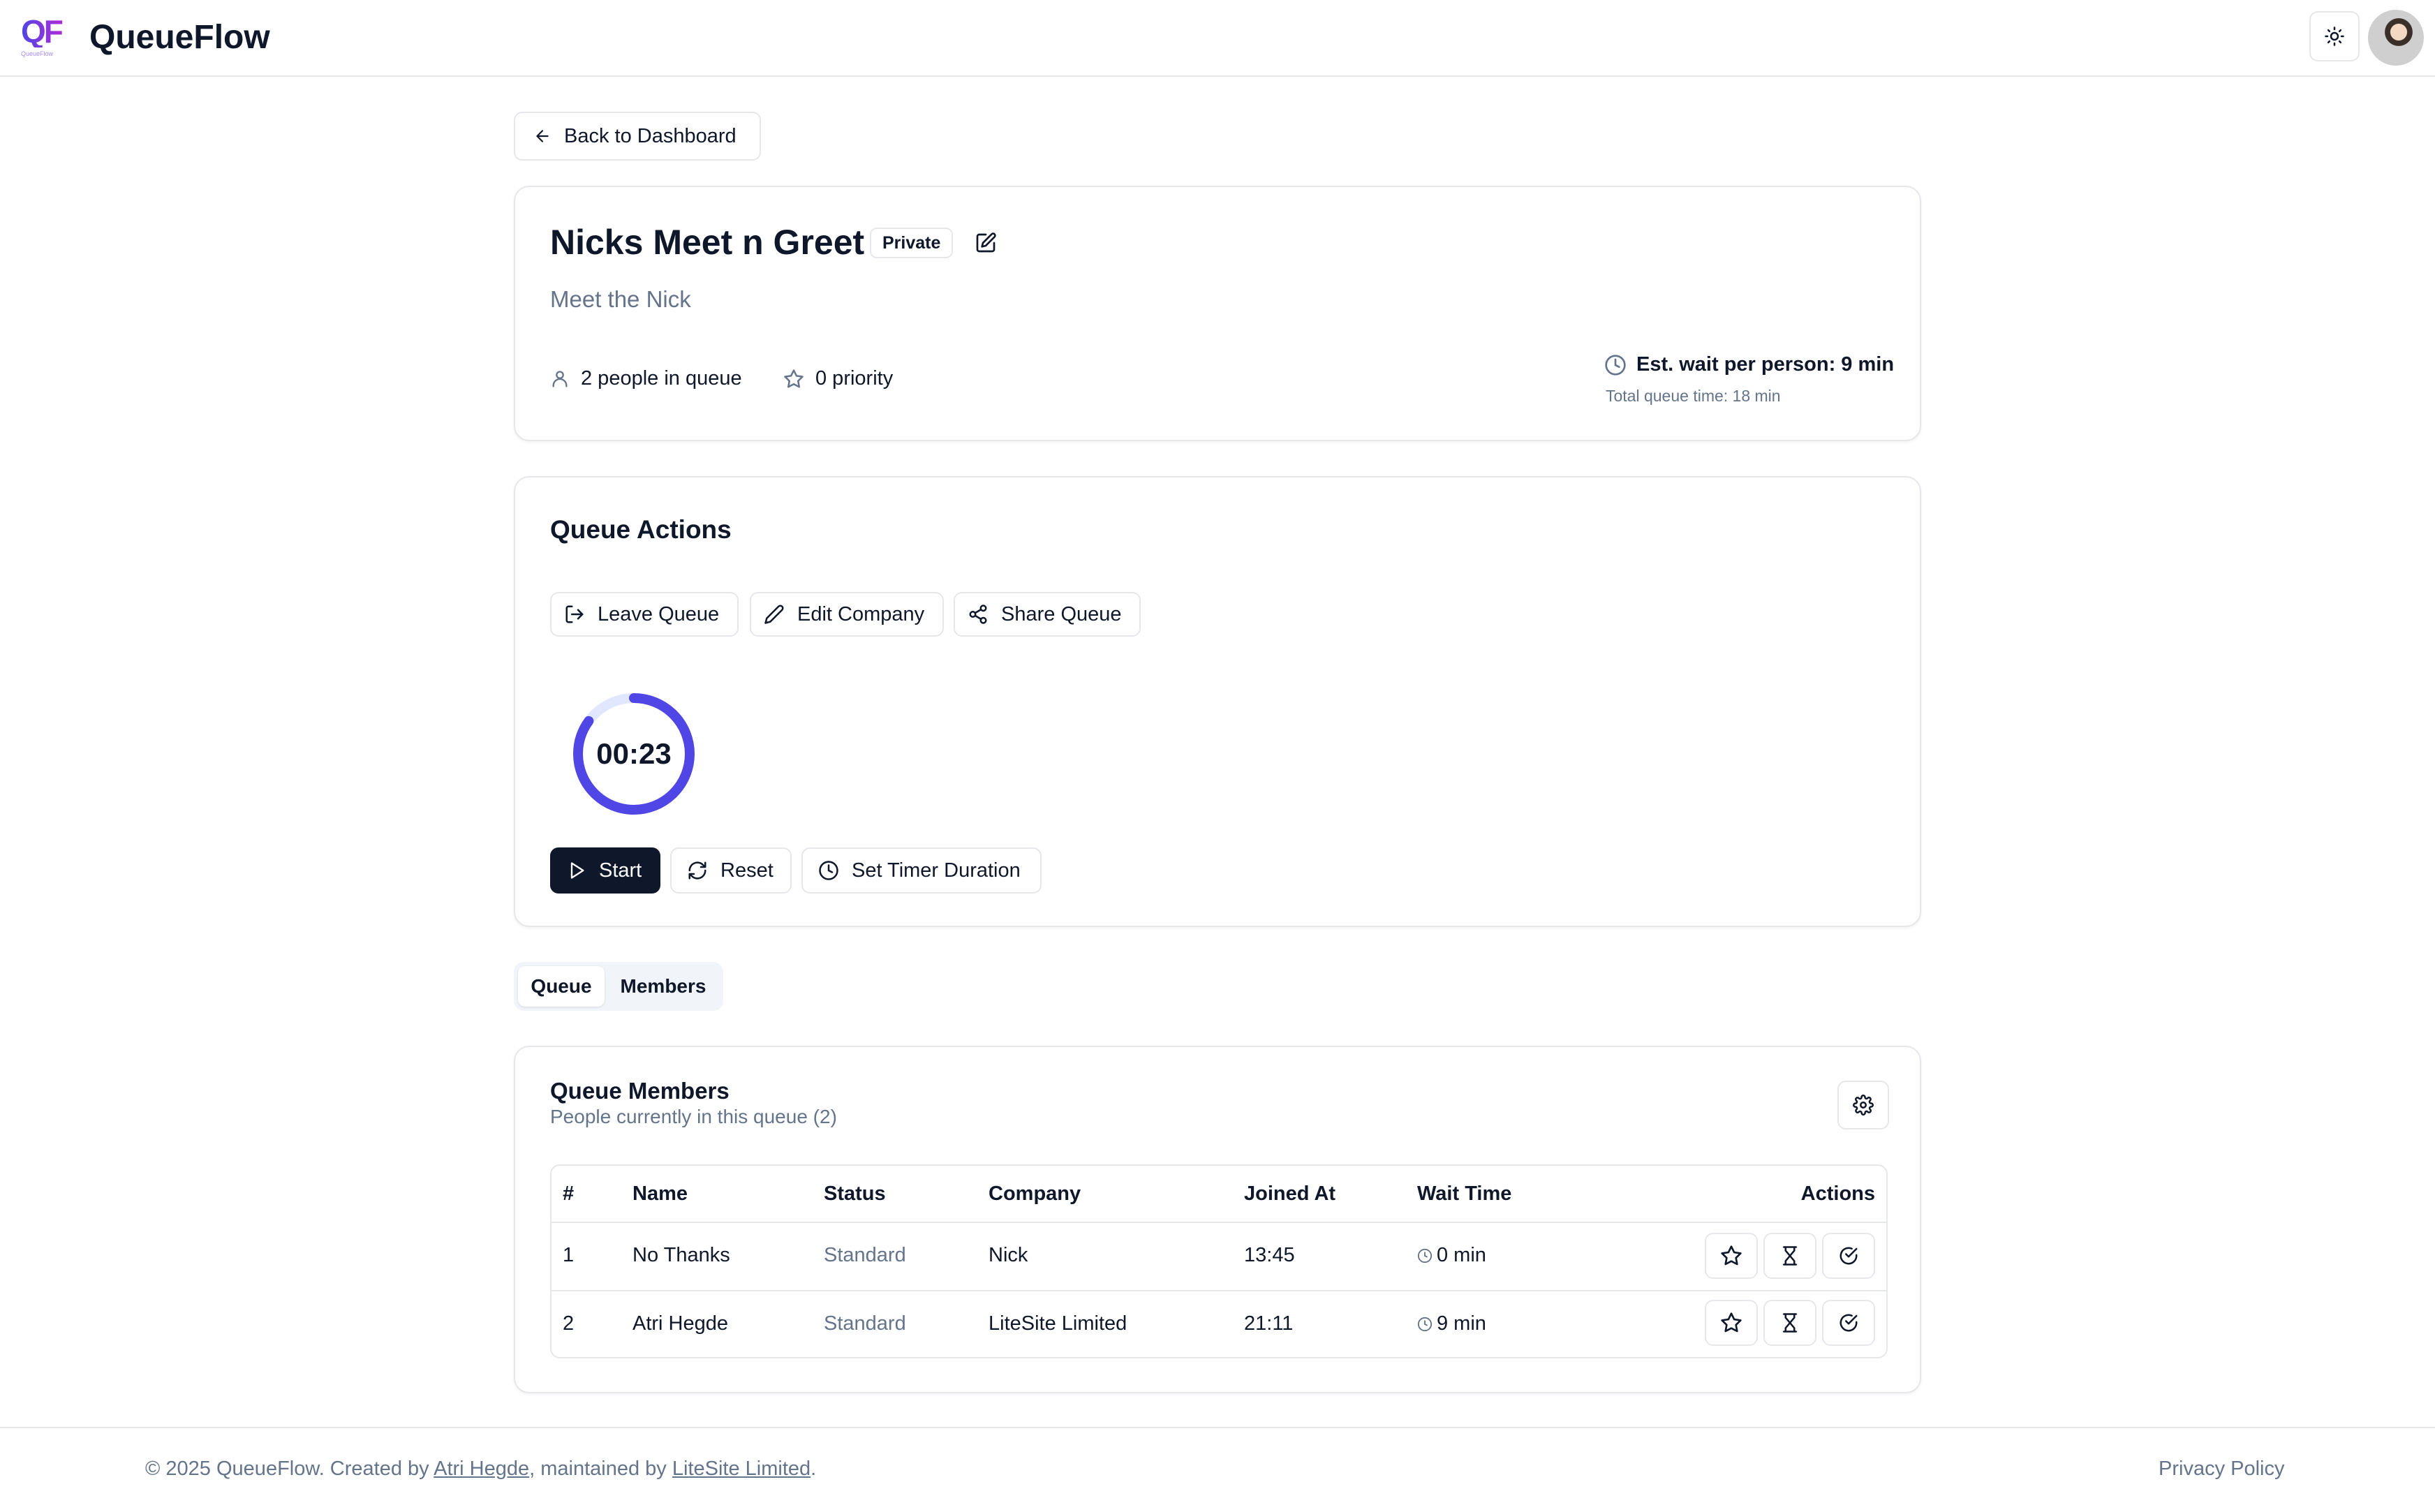 This screenshot has width=2435, height=1512. I want to click on app-header: QF QueueFlow QueueFlow, so click(1217, 38).